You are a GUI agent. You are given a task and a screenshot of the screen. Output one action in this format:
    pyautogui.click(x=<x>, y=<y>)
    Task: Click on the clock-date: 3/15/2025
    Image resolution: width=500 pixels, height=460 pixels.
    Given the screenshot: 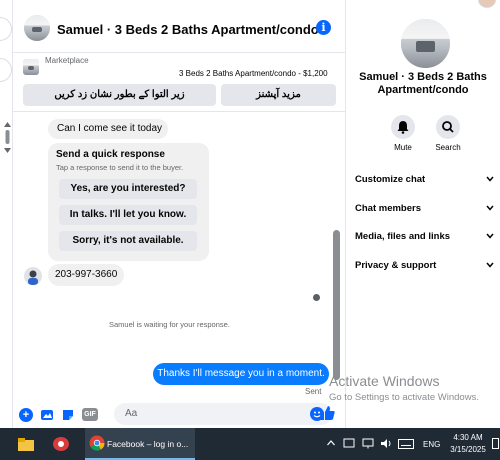 What is the action you would take?
    pyautogui.click(x=468, y=449)
    